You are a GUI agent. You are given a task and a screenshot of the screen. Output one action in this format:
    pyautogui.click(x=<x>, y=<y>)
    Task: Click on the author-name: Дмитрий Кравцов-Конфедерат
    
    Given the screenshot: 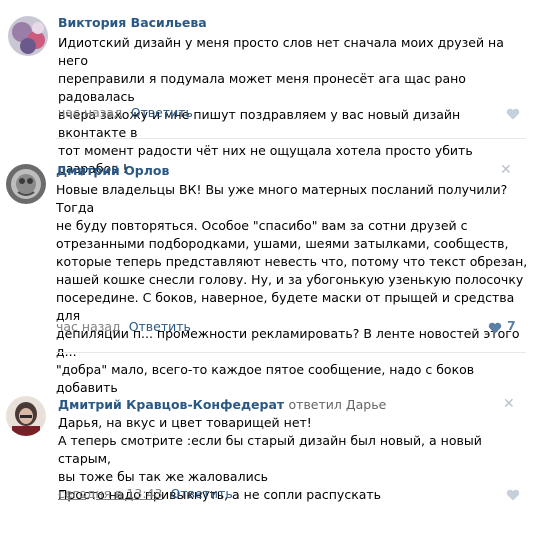 What is the action you would take?
    pyautogui.click(x=171, y=404)
    